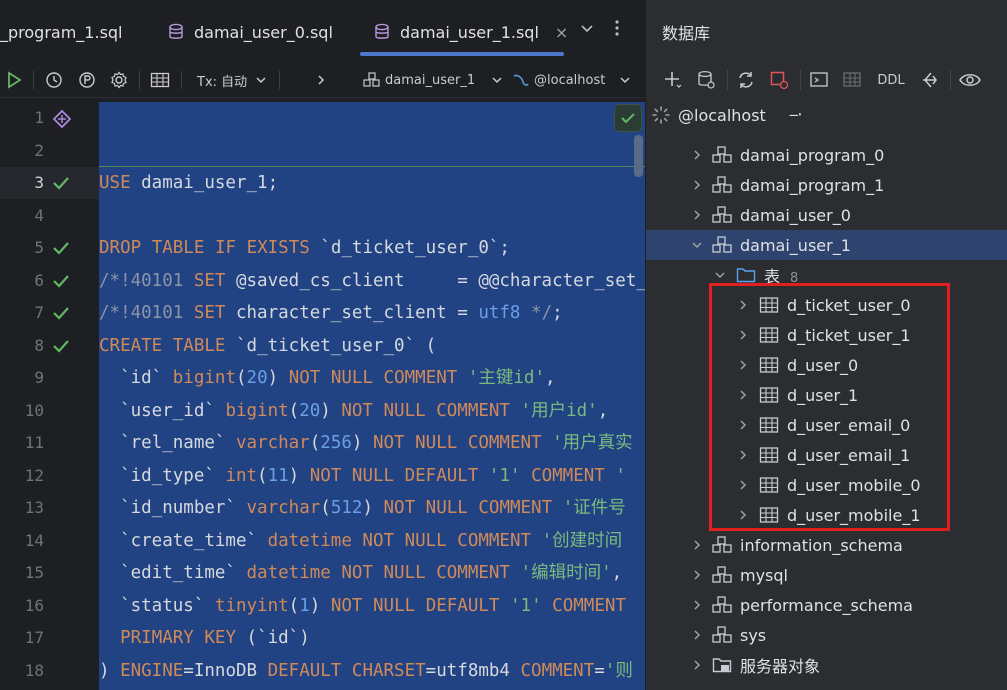 This screenshot has height=690, width=1007. I want to click on tab-program-1-sql: _program_1.sql, so click(61, 32).